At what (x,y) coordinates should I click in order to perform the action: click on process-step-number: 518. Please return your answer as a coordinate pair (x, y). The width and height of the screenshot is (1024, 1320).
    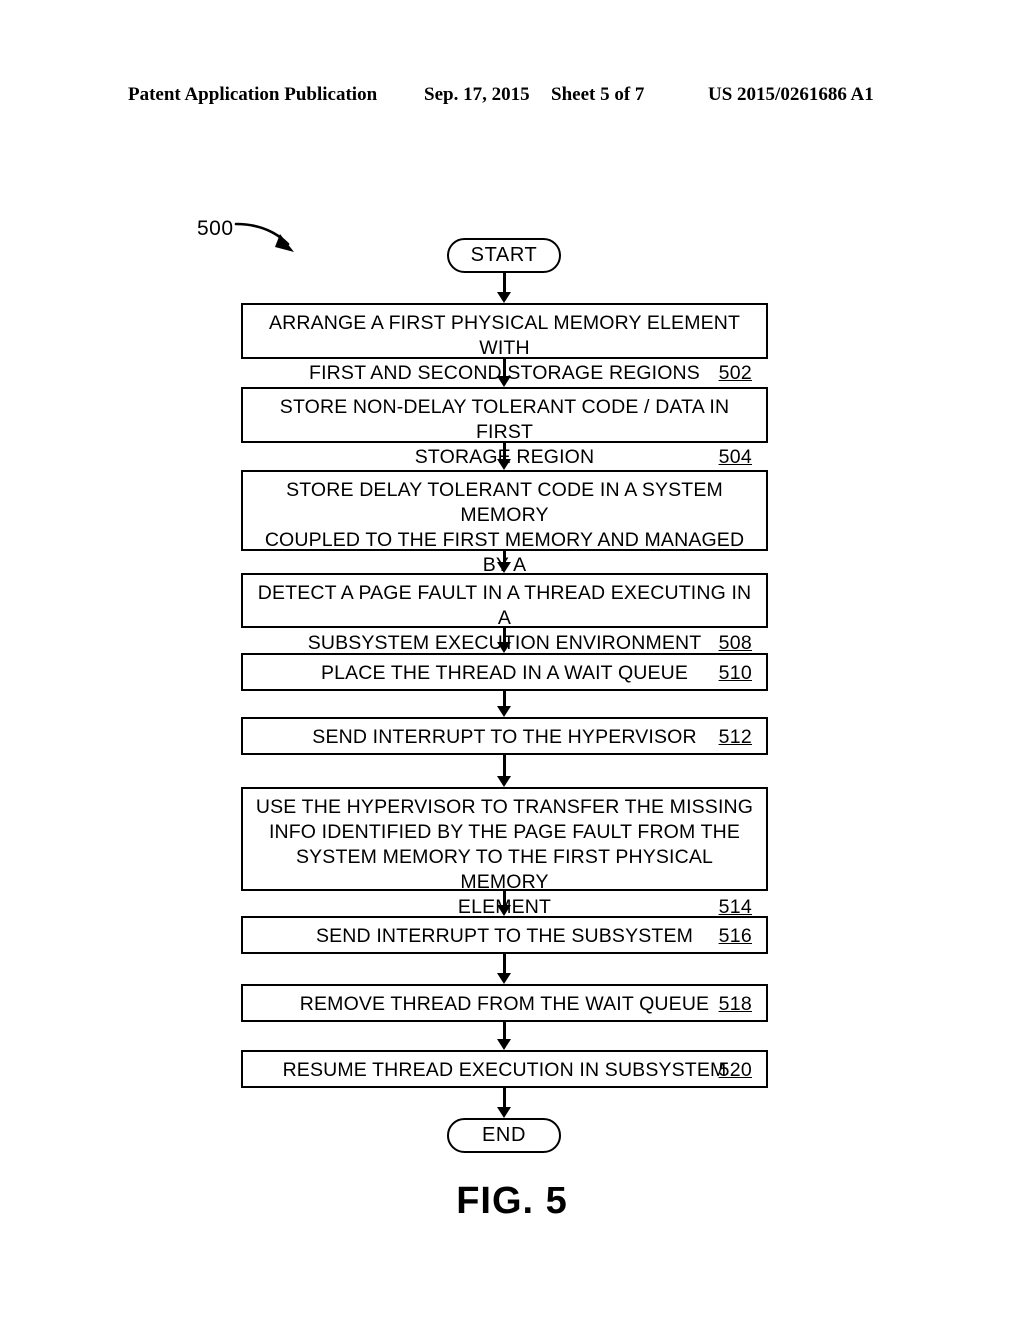
    Looking at the image, I should click on (735, 1004).